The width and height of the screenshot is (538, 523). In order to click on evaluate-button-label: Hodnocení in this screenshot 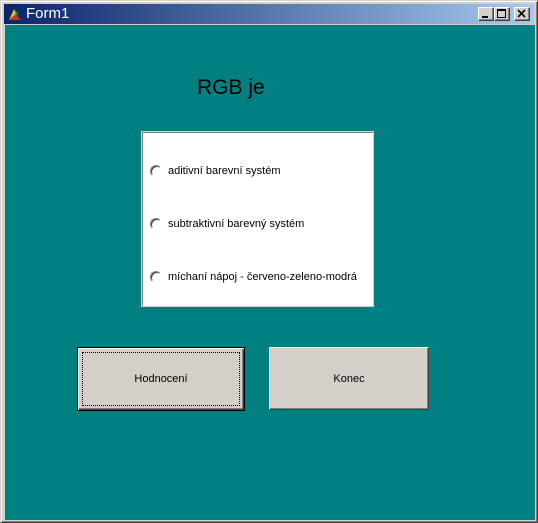, I will do `click(161, 379)`.